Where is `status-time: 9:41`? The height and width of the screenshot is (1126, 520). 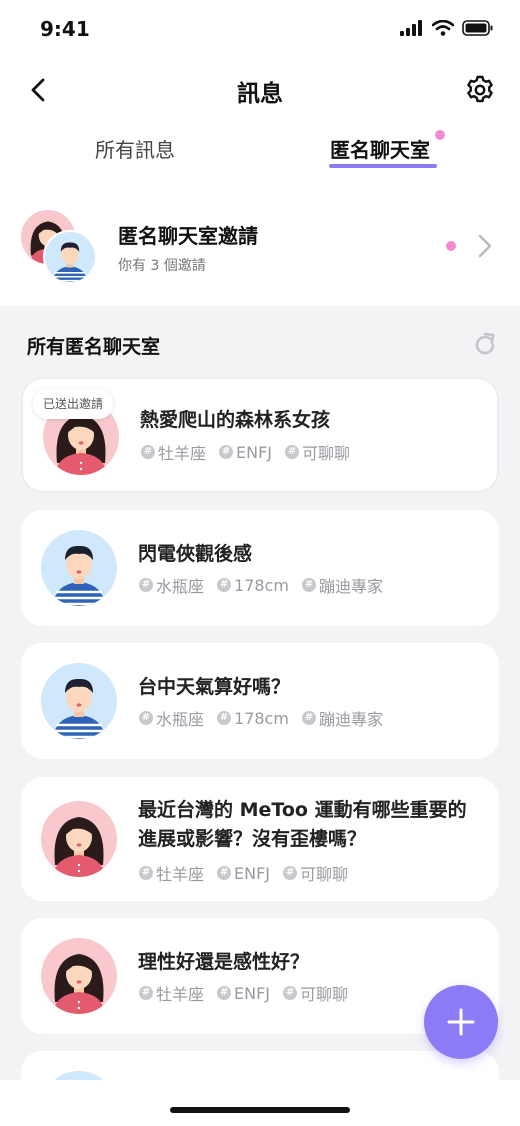
status-time: 9:41 is located at coordinates (65, 29).